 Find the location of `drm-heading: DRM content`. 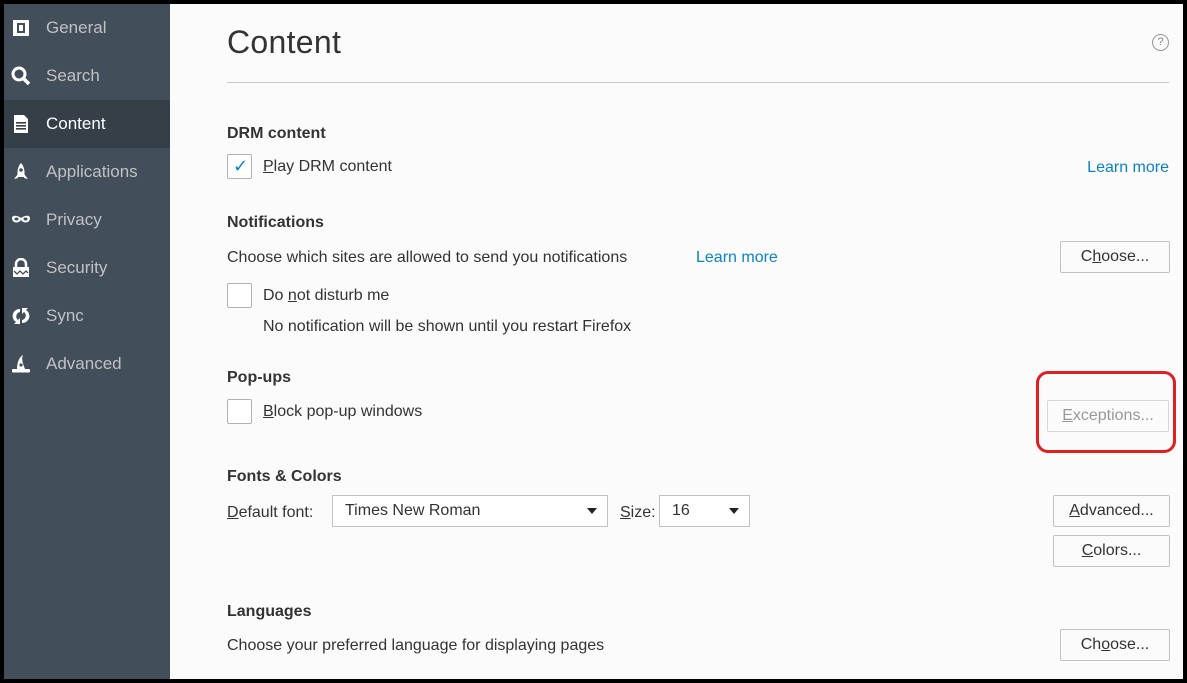

drm-heading: DRM content is located at coordinates (276, 133).